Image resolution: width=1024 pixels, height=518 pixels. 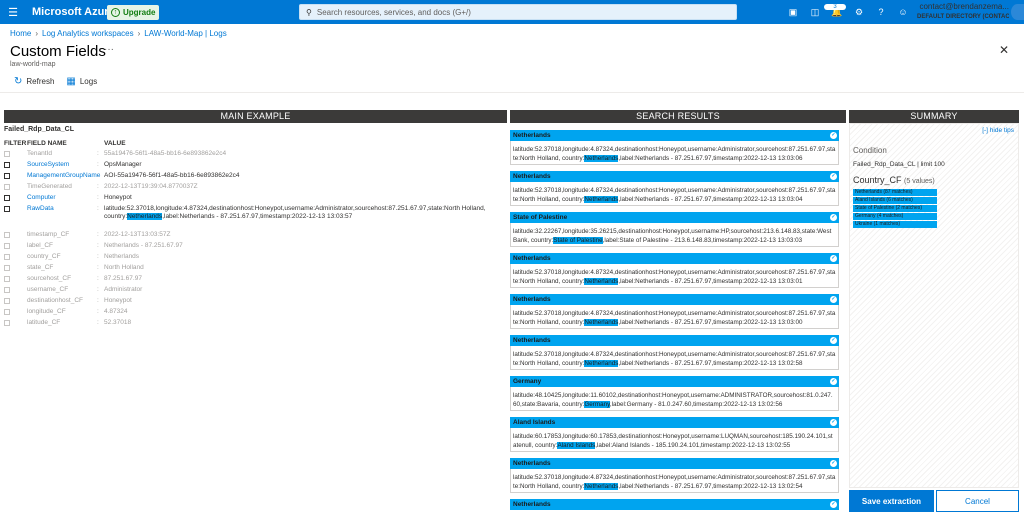 What do you see at coordinates (836, 10) in the screenshot?
I see `notifications-icon: 🔔 3` at bounding box center [836, 10].